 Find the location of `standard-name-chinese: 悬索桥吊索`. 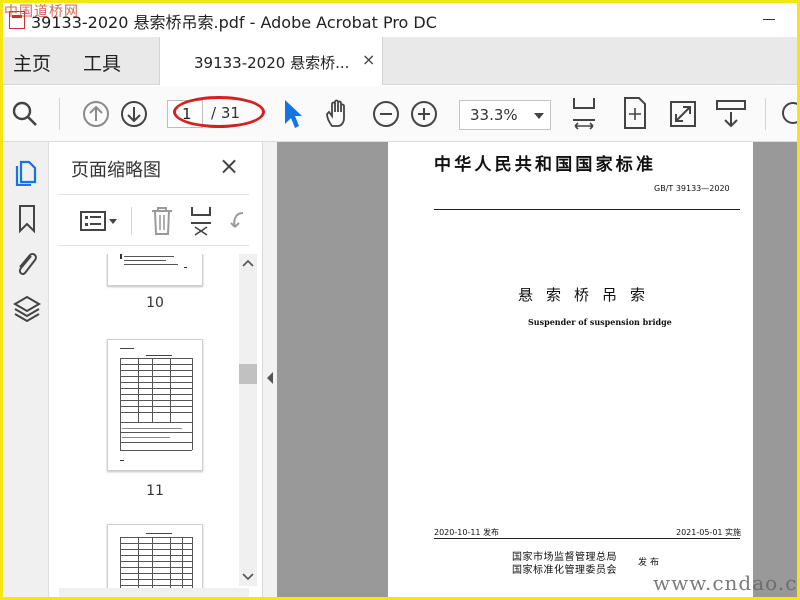

standard-name-chinese: 悬索桥吊索 is located at coordinates (588, 295).